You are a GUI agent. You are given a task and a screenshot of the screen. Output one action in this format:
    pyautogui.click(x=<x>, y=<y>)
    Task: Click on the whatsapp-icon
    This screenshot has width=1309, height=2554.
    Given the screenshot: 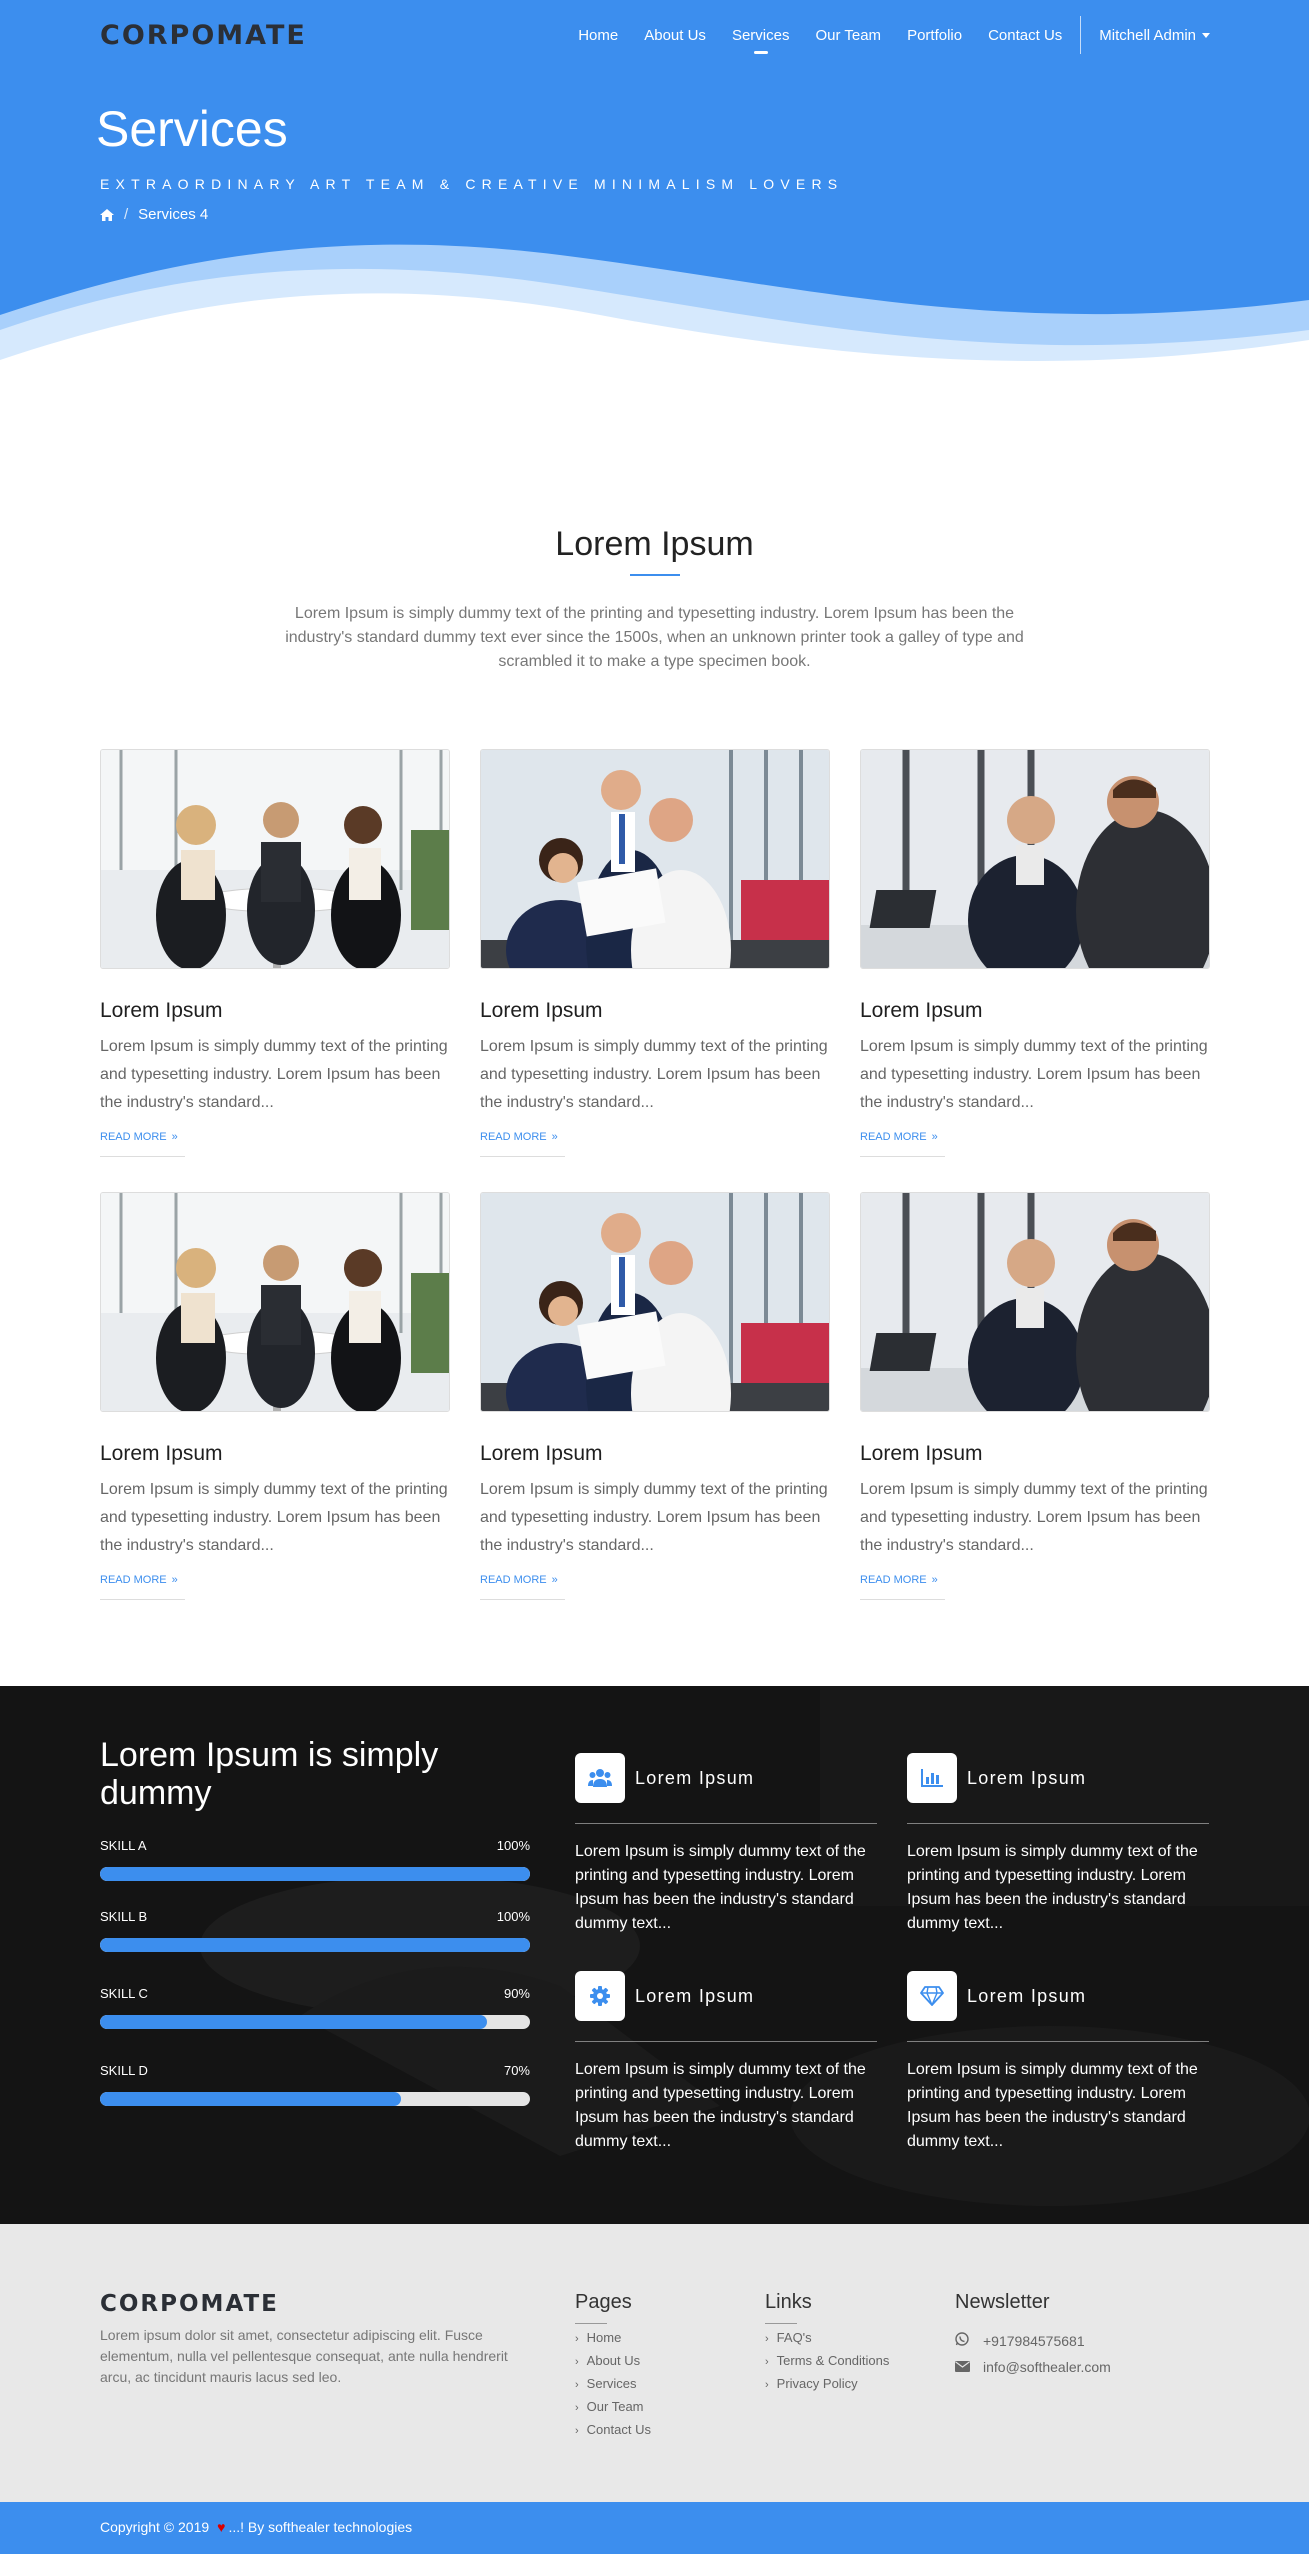 What is the action you would take?
    pyautogui.click(x=969, y=2341)
    